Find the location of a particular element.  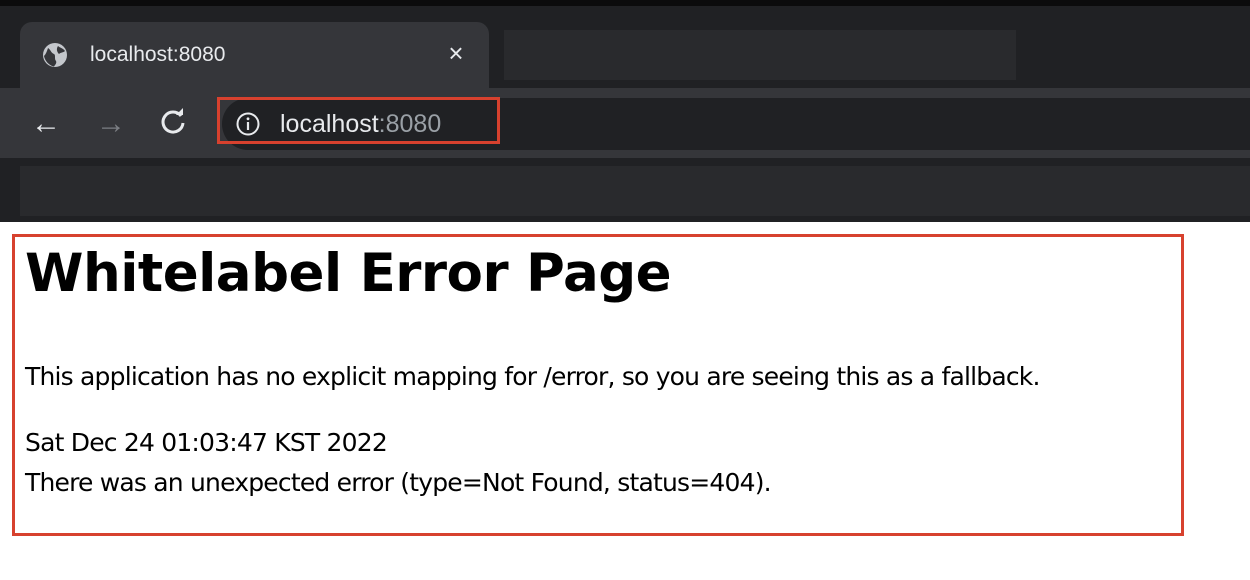

back-arrow-icon: ← is located at coordinates (46, 124).